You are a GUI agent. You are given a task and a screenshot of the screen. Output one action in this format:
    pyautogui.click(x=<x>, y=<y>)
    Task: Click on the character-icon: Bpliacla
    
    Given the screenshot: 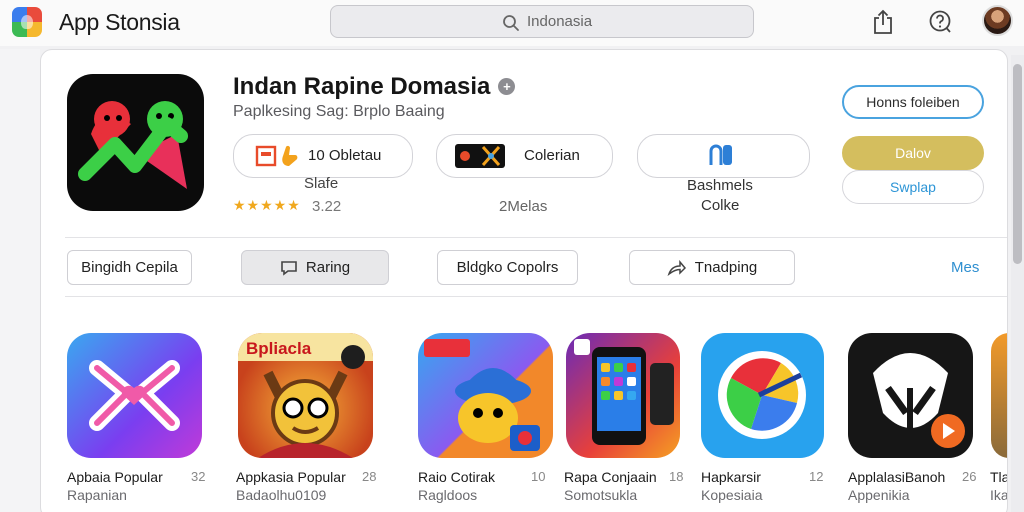 What is the action you would take?
    pyautogui.click(x=305, y=395)
    